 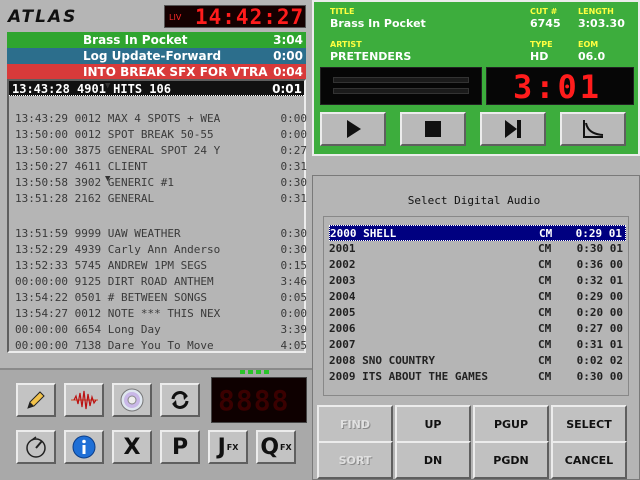 I want to click on audio-row: 2000 SHELL CM 0:29 01, so click(x=477, y=233).